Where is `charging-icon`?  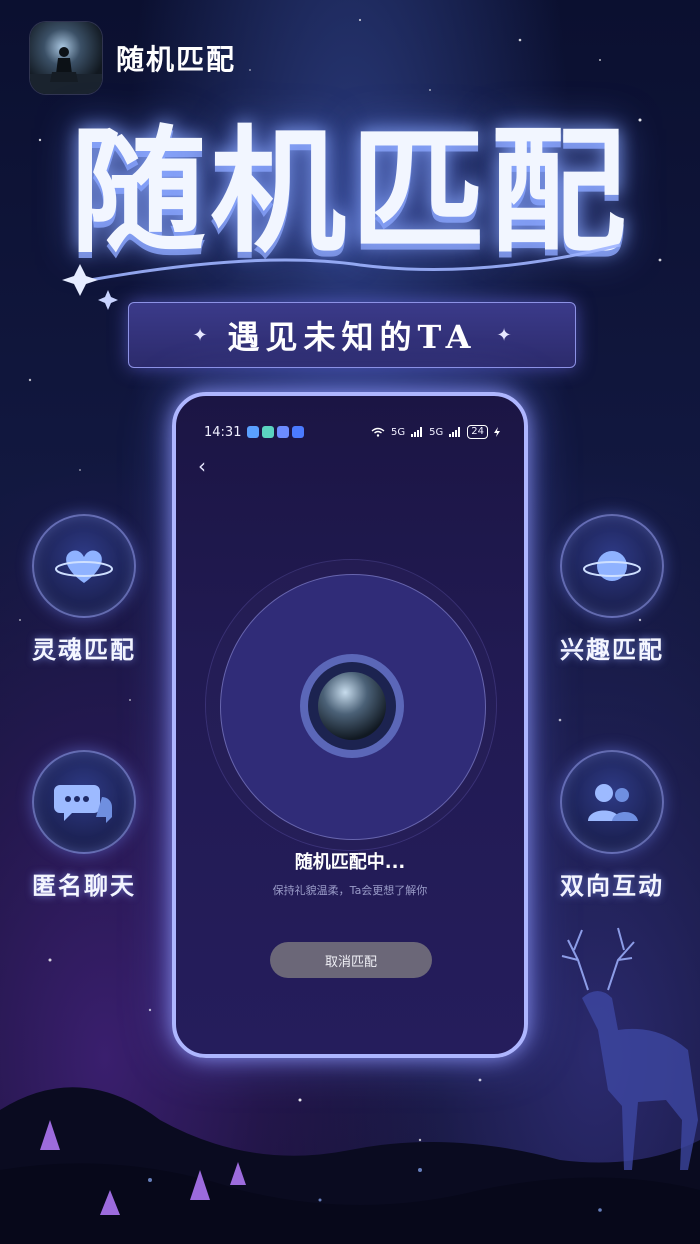 charging-icon is located at coordinates (497, 432).